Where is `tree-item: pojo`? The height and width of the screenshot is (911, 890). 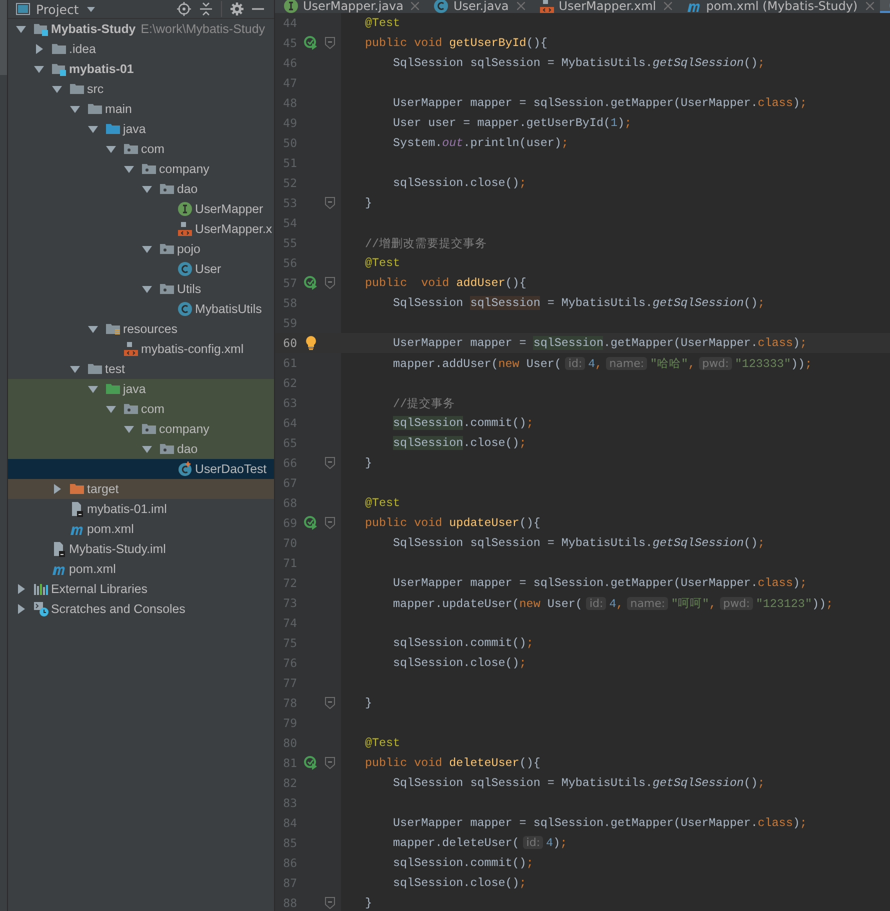 tree-item: pojo is located at coordinates (141, 249).